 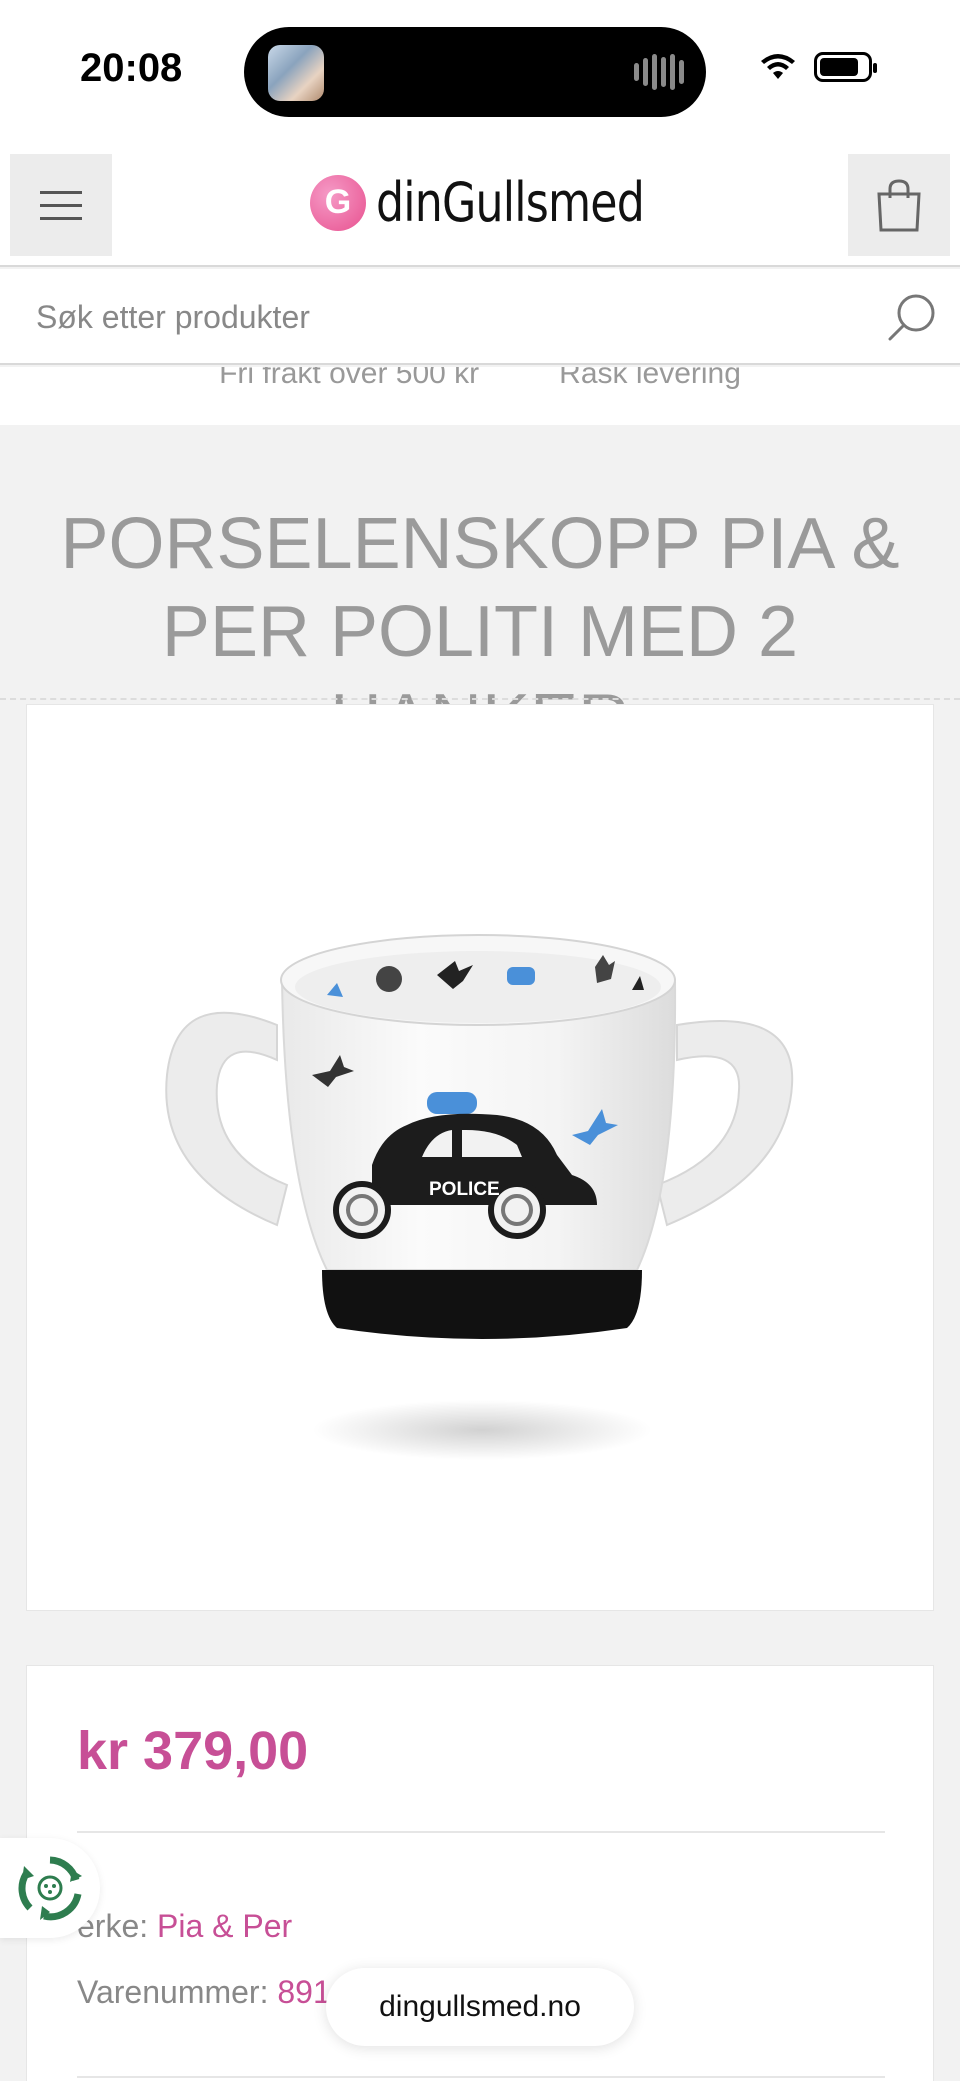 I want to click on logo-mark: G, so click(x=338, y=202).